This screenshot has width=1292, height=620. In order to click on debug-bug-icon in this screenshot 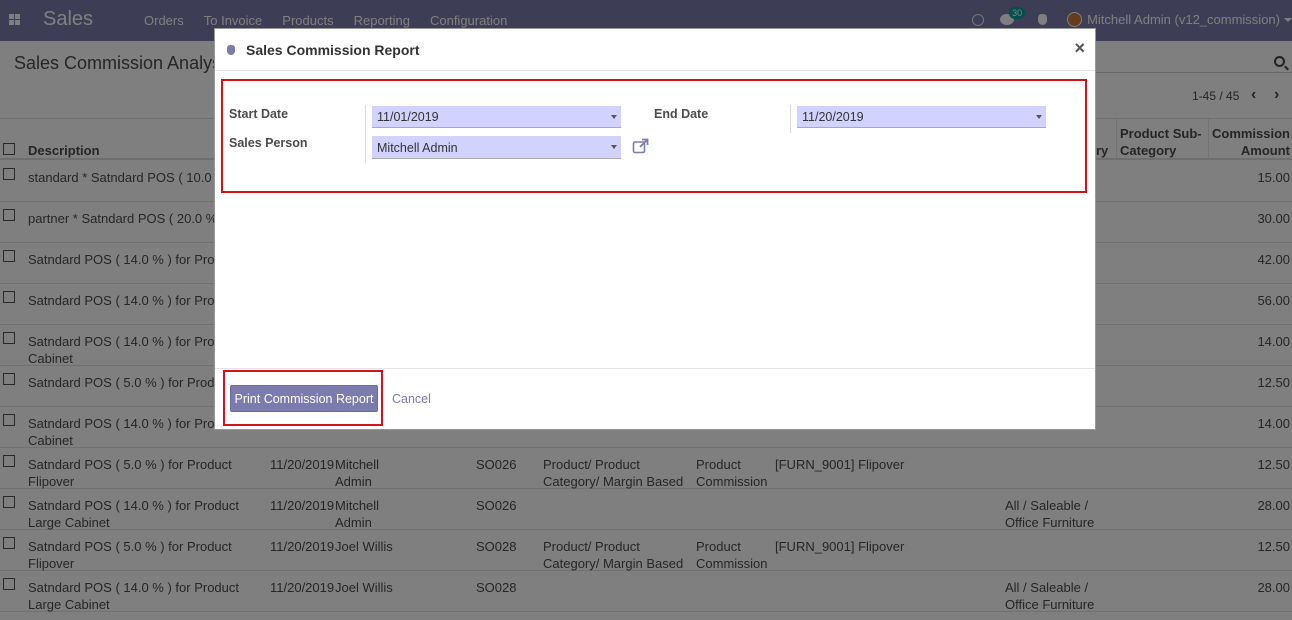, I will do `click(231, 50)`.